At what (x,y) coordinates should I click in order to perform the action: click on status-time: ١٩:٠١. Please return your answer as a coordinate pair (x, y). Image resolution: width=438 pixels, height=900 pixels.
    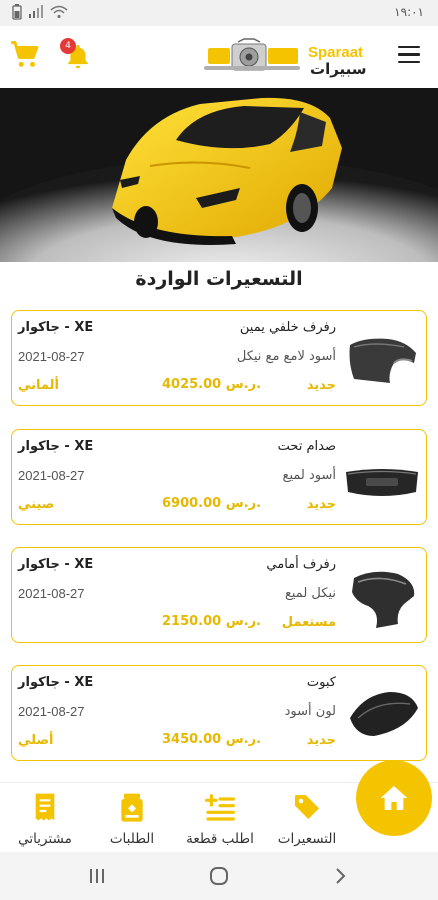
    Looking at the image, I should click on (409, 12).